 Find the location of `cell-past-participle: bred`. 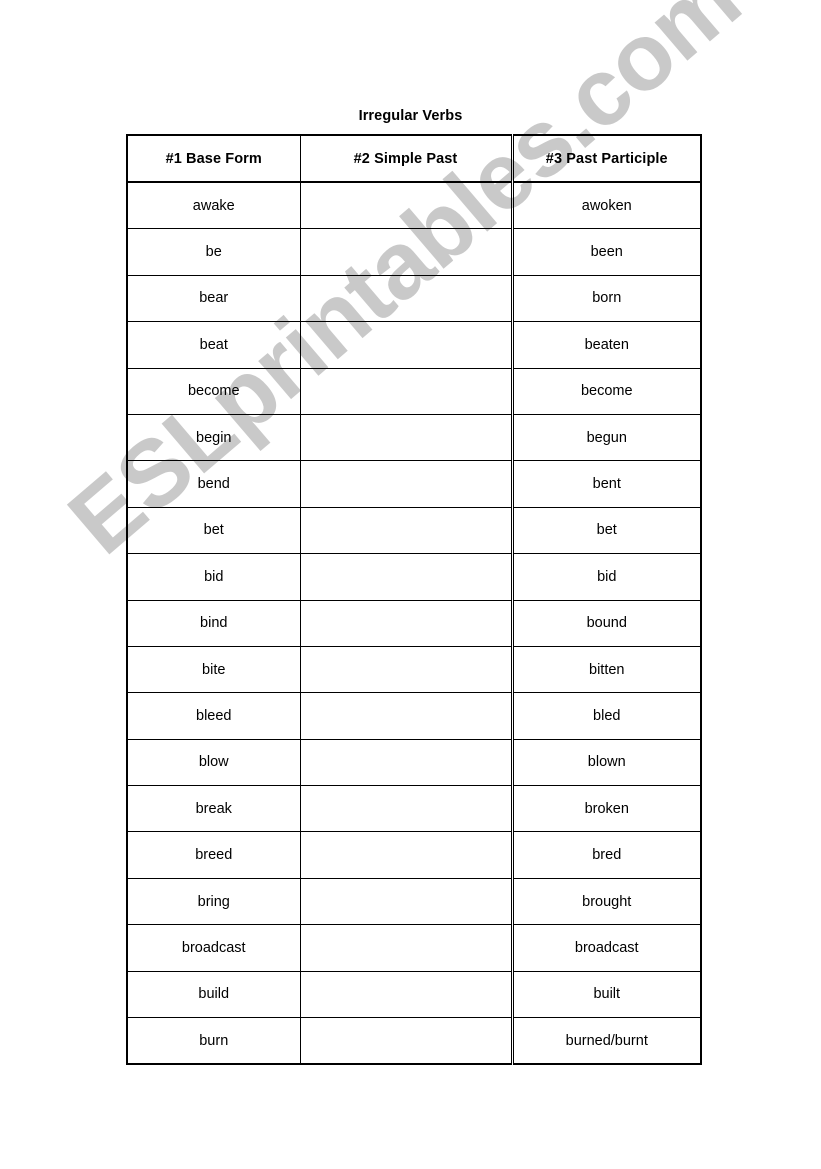

cell-past-participle: bred is located at coordinates (606, 855).